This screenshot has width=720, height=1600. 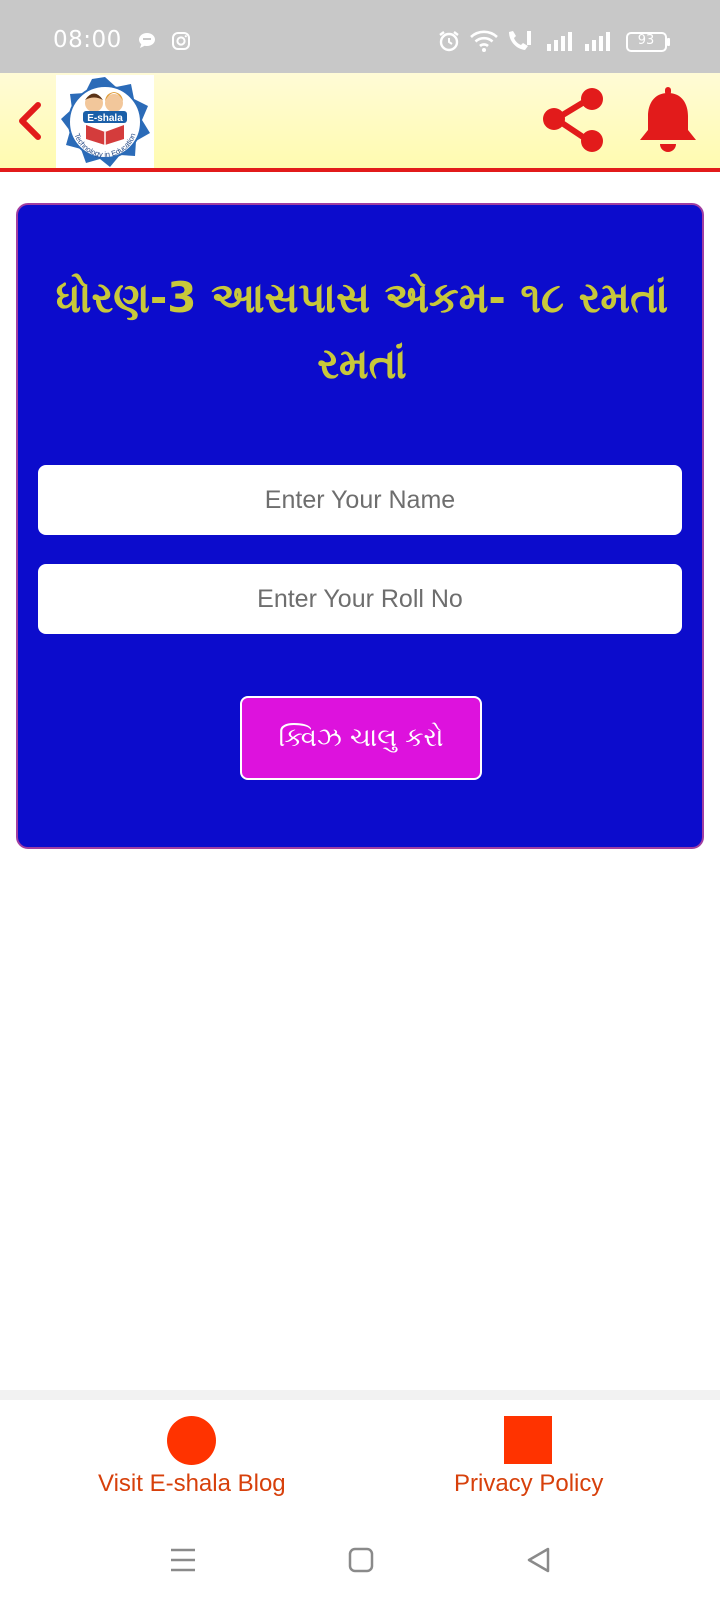 What do you see at coordinates (360, 36) in the screenshot?
I see `status-bar: 08:00 93` at bounding box center [360, 36].